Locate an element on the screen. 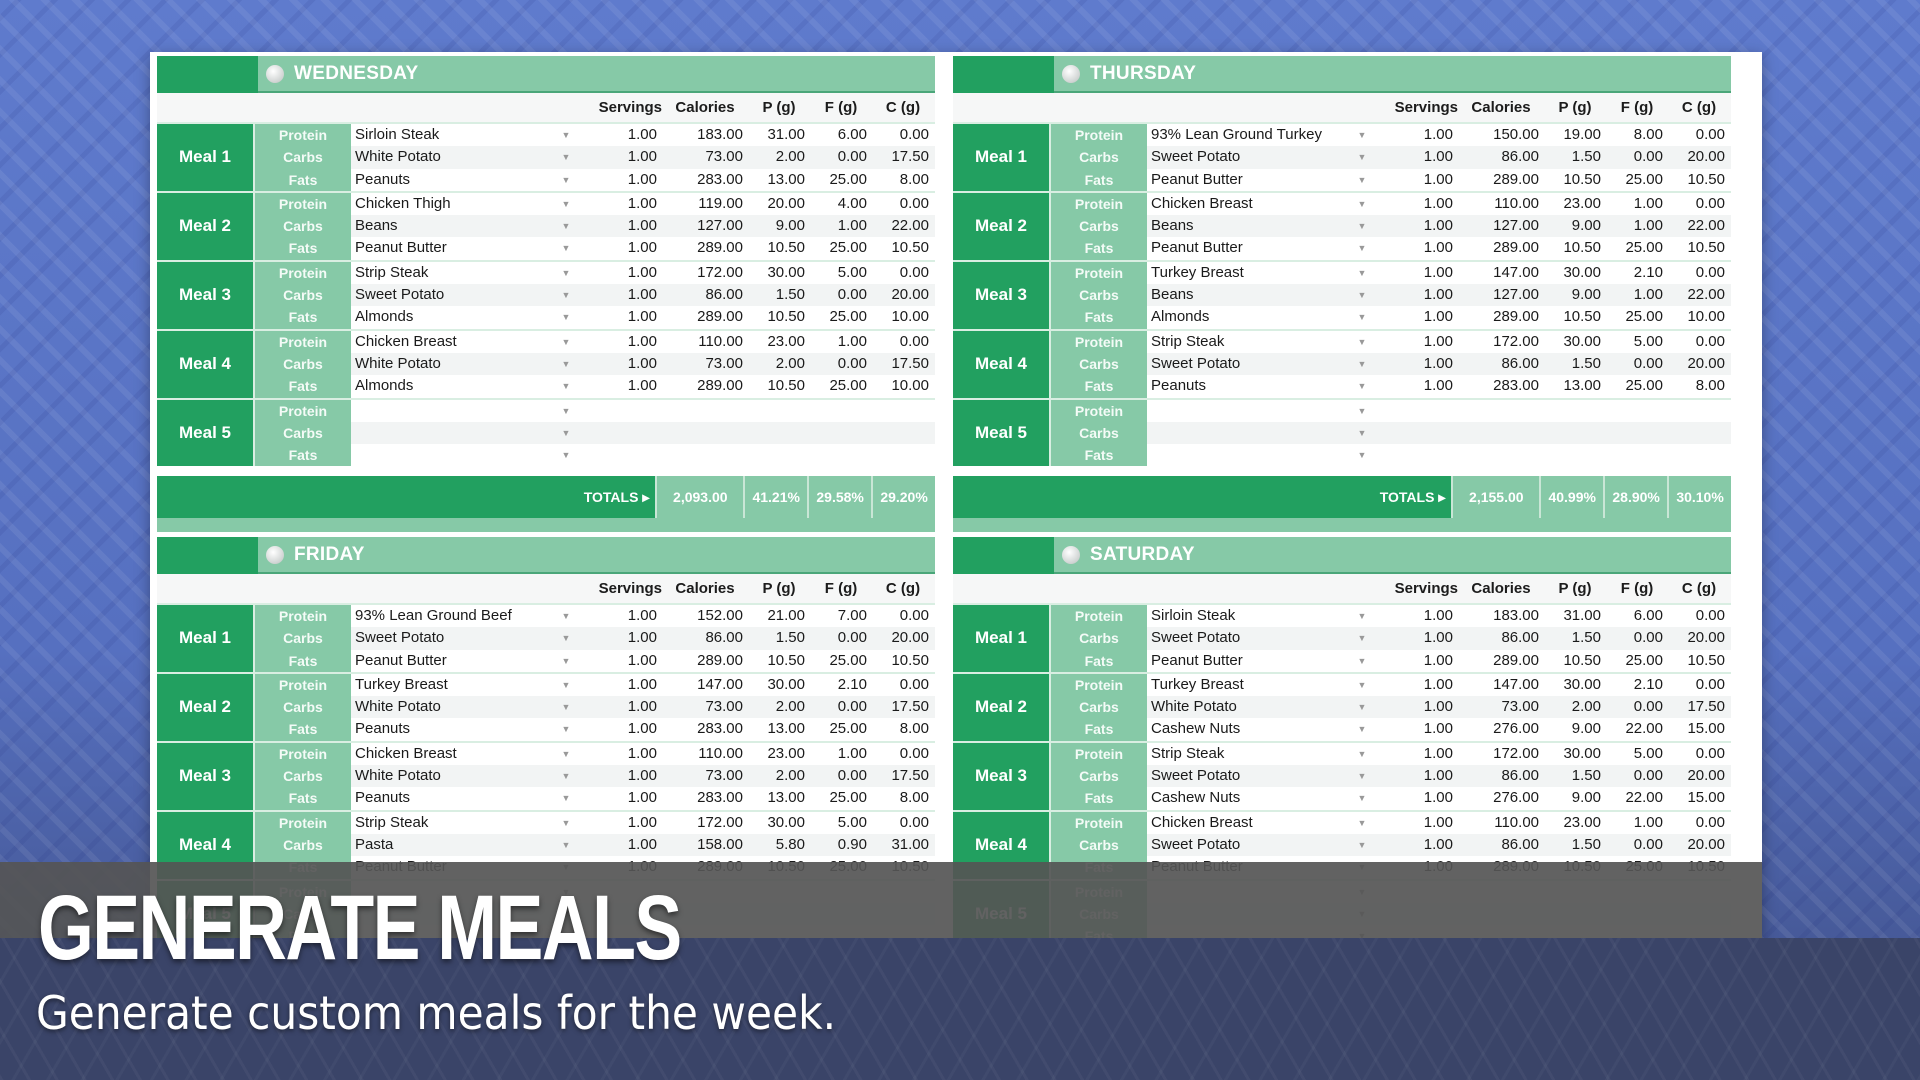 The image size is (1920, 1080). food-select: Chicken Breast is located at coordinates (1249, 823).